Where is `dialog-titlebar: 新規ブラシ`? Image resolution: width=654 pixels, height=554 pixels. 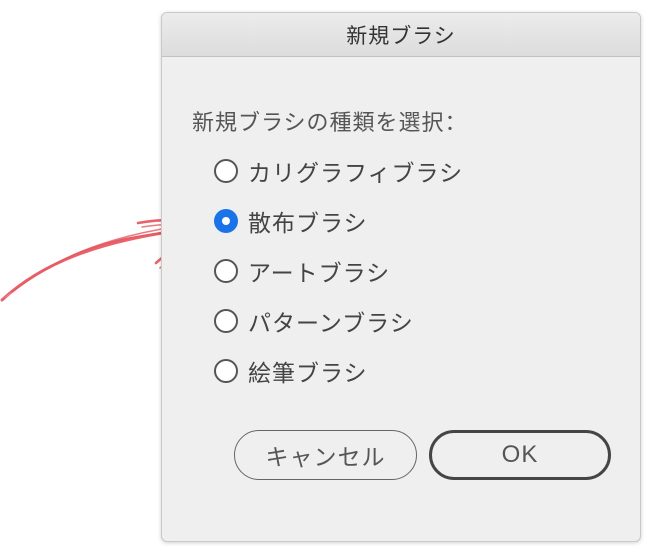
dialog-titlebar: 新規ブラシ is located at coordinates (401, 35).